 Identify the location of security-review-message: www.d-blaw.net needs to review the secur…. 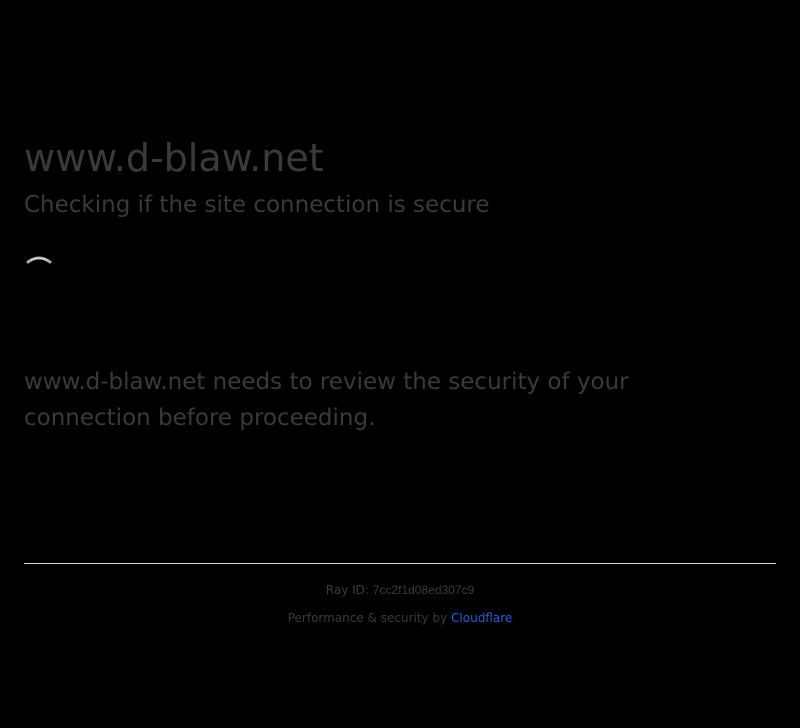
(326, 400).